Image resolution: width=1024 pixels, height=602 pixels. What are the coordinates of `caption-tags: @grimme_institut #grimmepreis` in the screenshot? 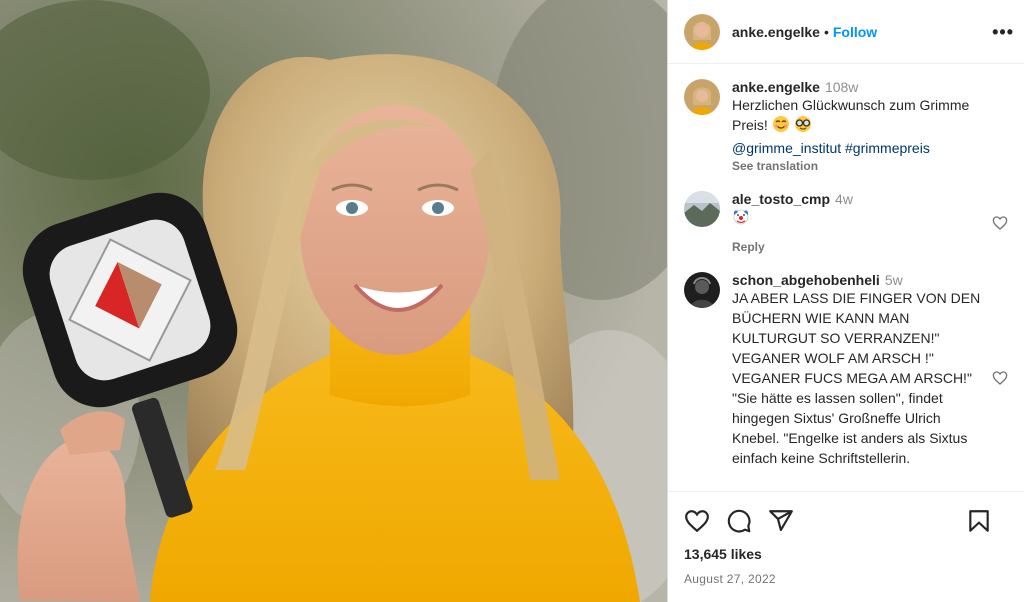 It's located at (857, 148).